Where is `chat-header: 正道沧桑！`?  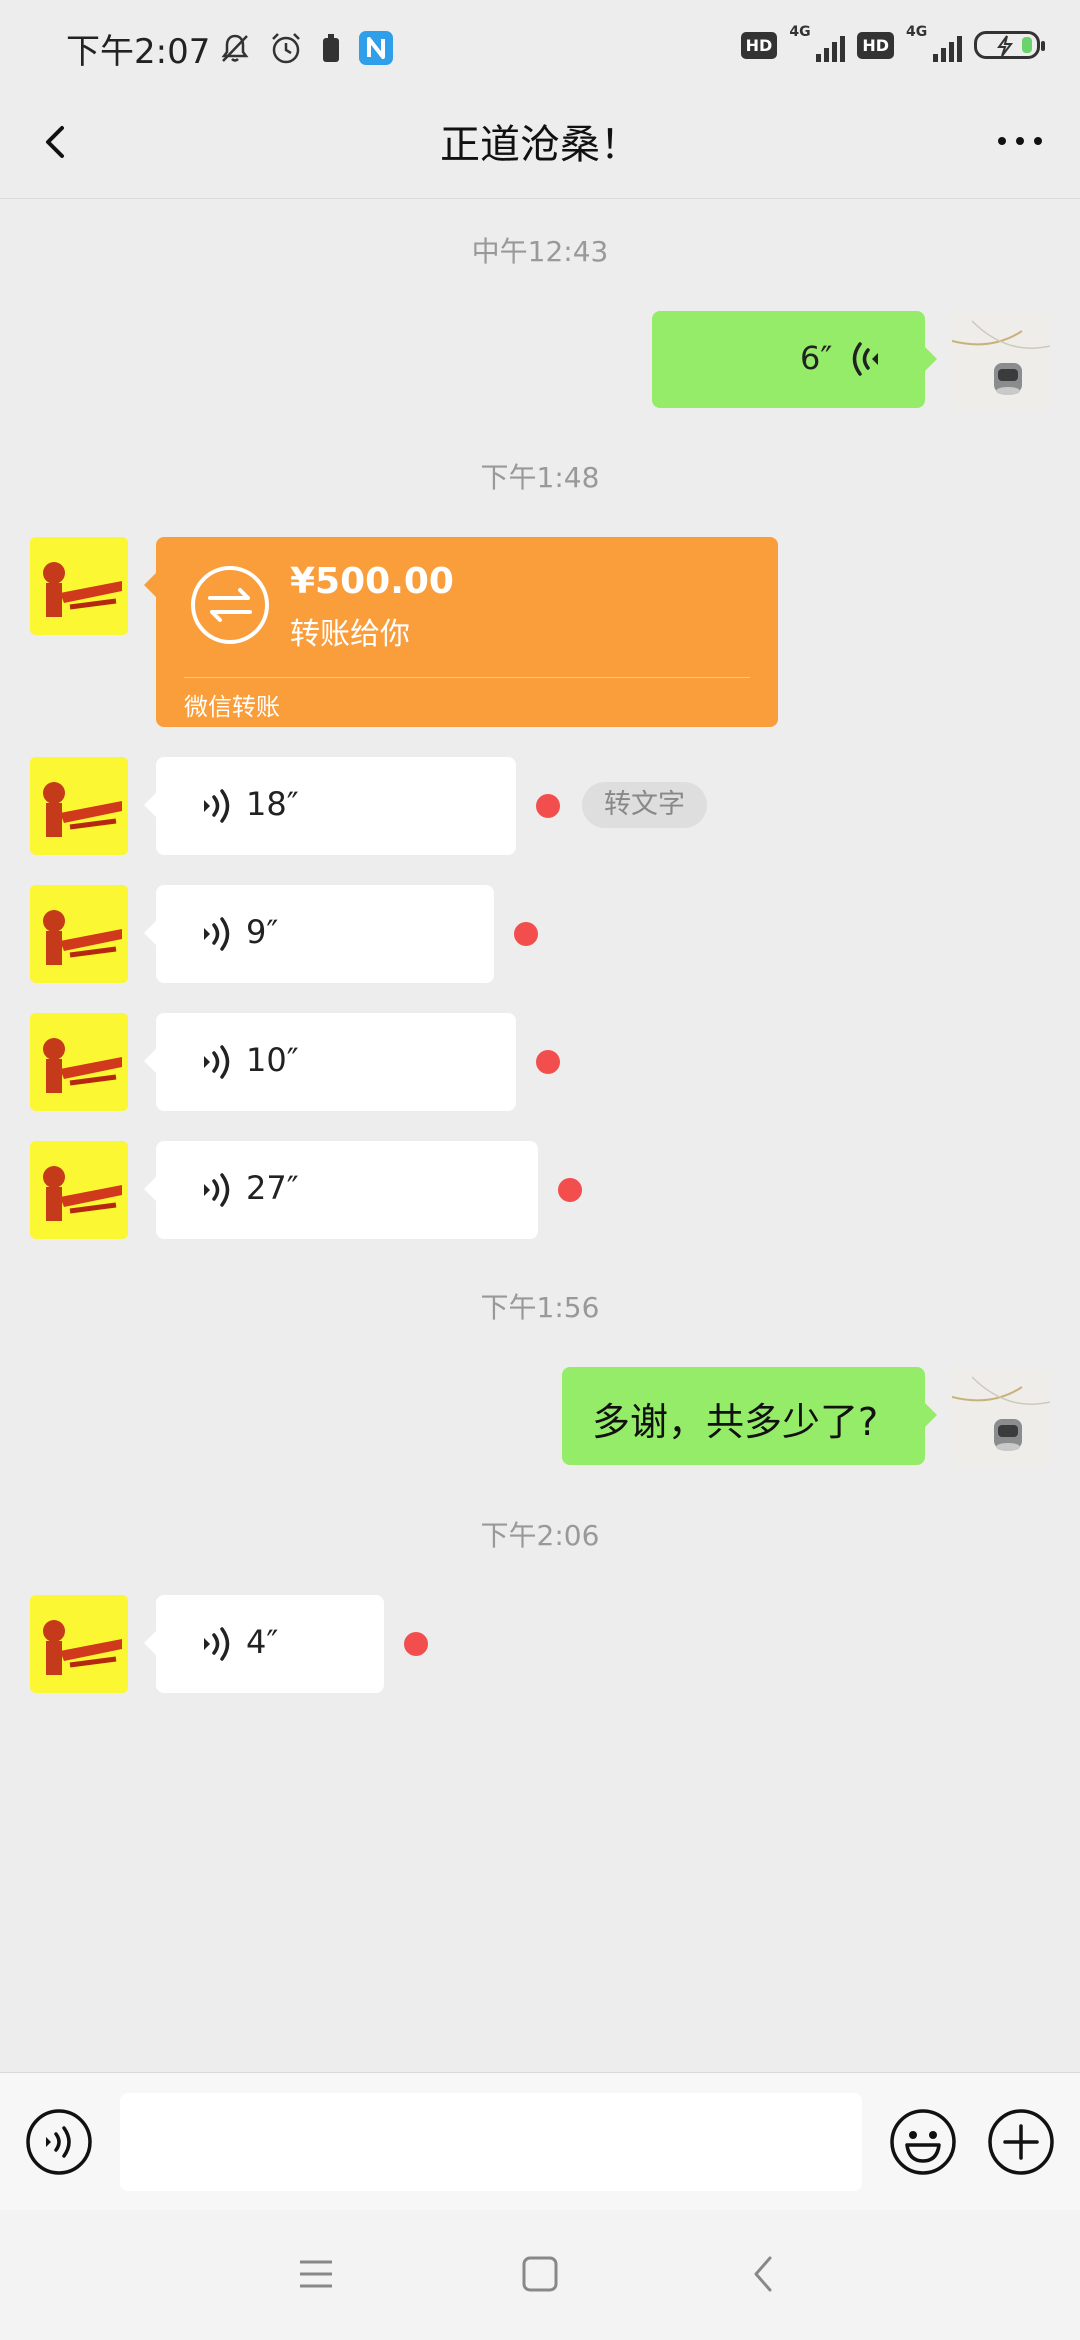
chat-header: 正道沧桑！ is located at coordinates (540, 145).